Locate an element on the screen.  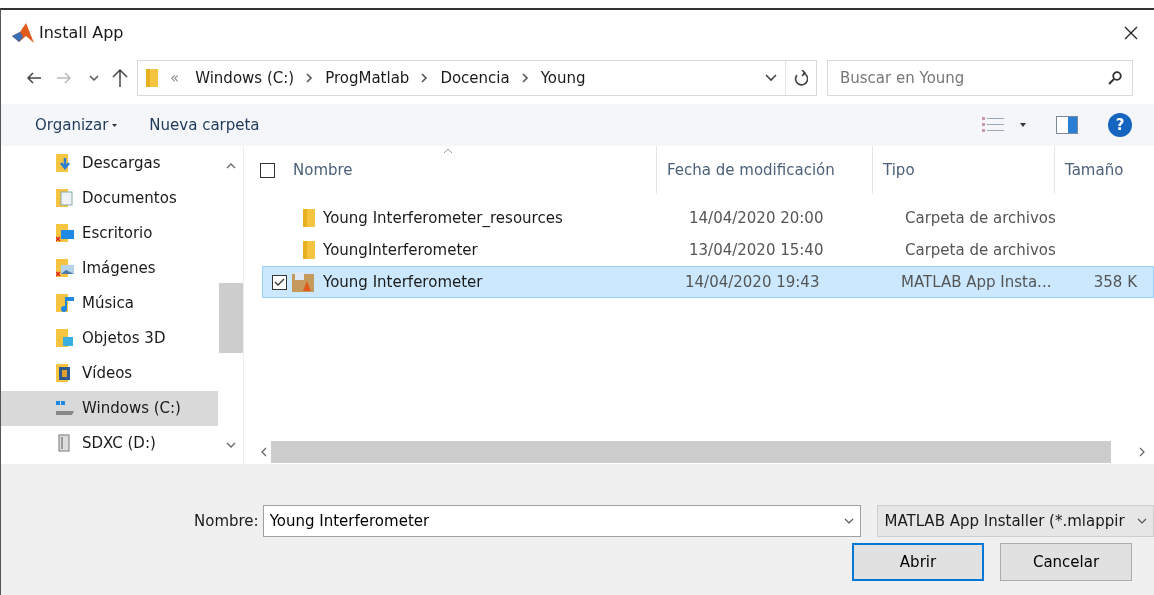
up-arrow-icon is located at coordinates (120, 78).